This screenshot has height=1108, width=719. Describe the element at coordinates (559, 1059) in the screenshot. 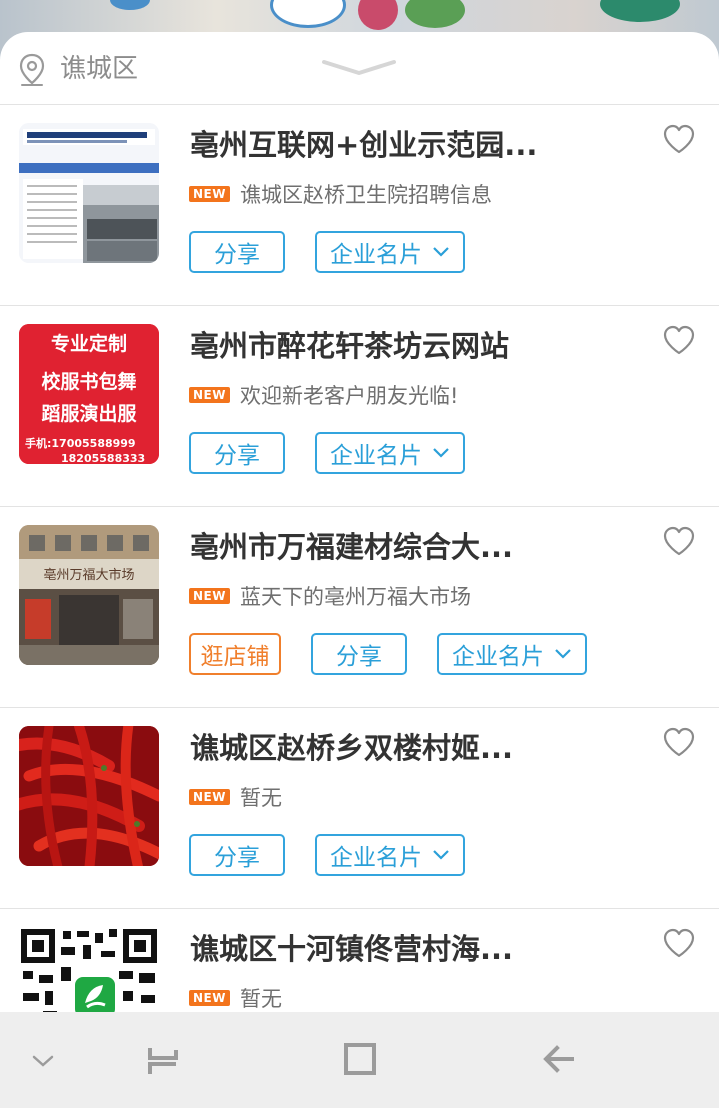

I see `back-arrow-icon` at that location.